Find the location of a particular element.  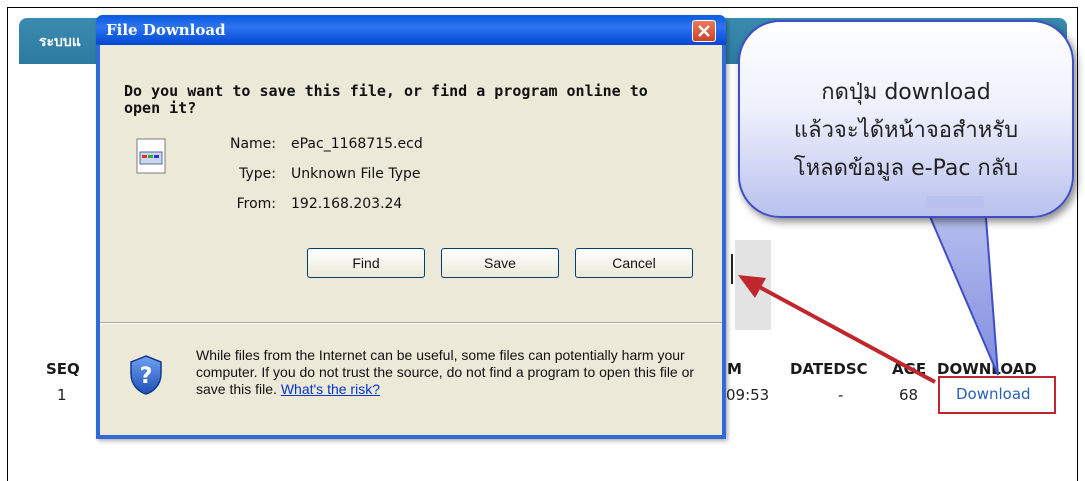

type-label: Type: is located at coordinates (257, 174).